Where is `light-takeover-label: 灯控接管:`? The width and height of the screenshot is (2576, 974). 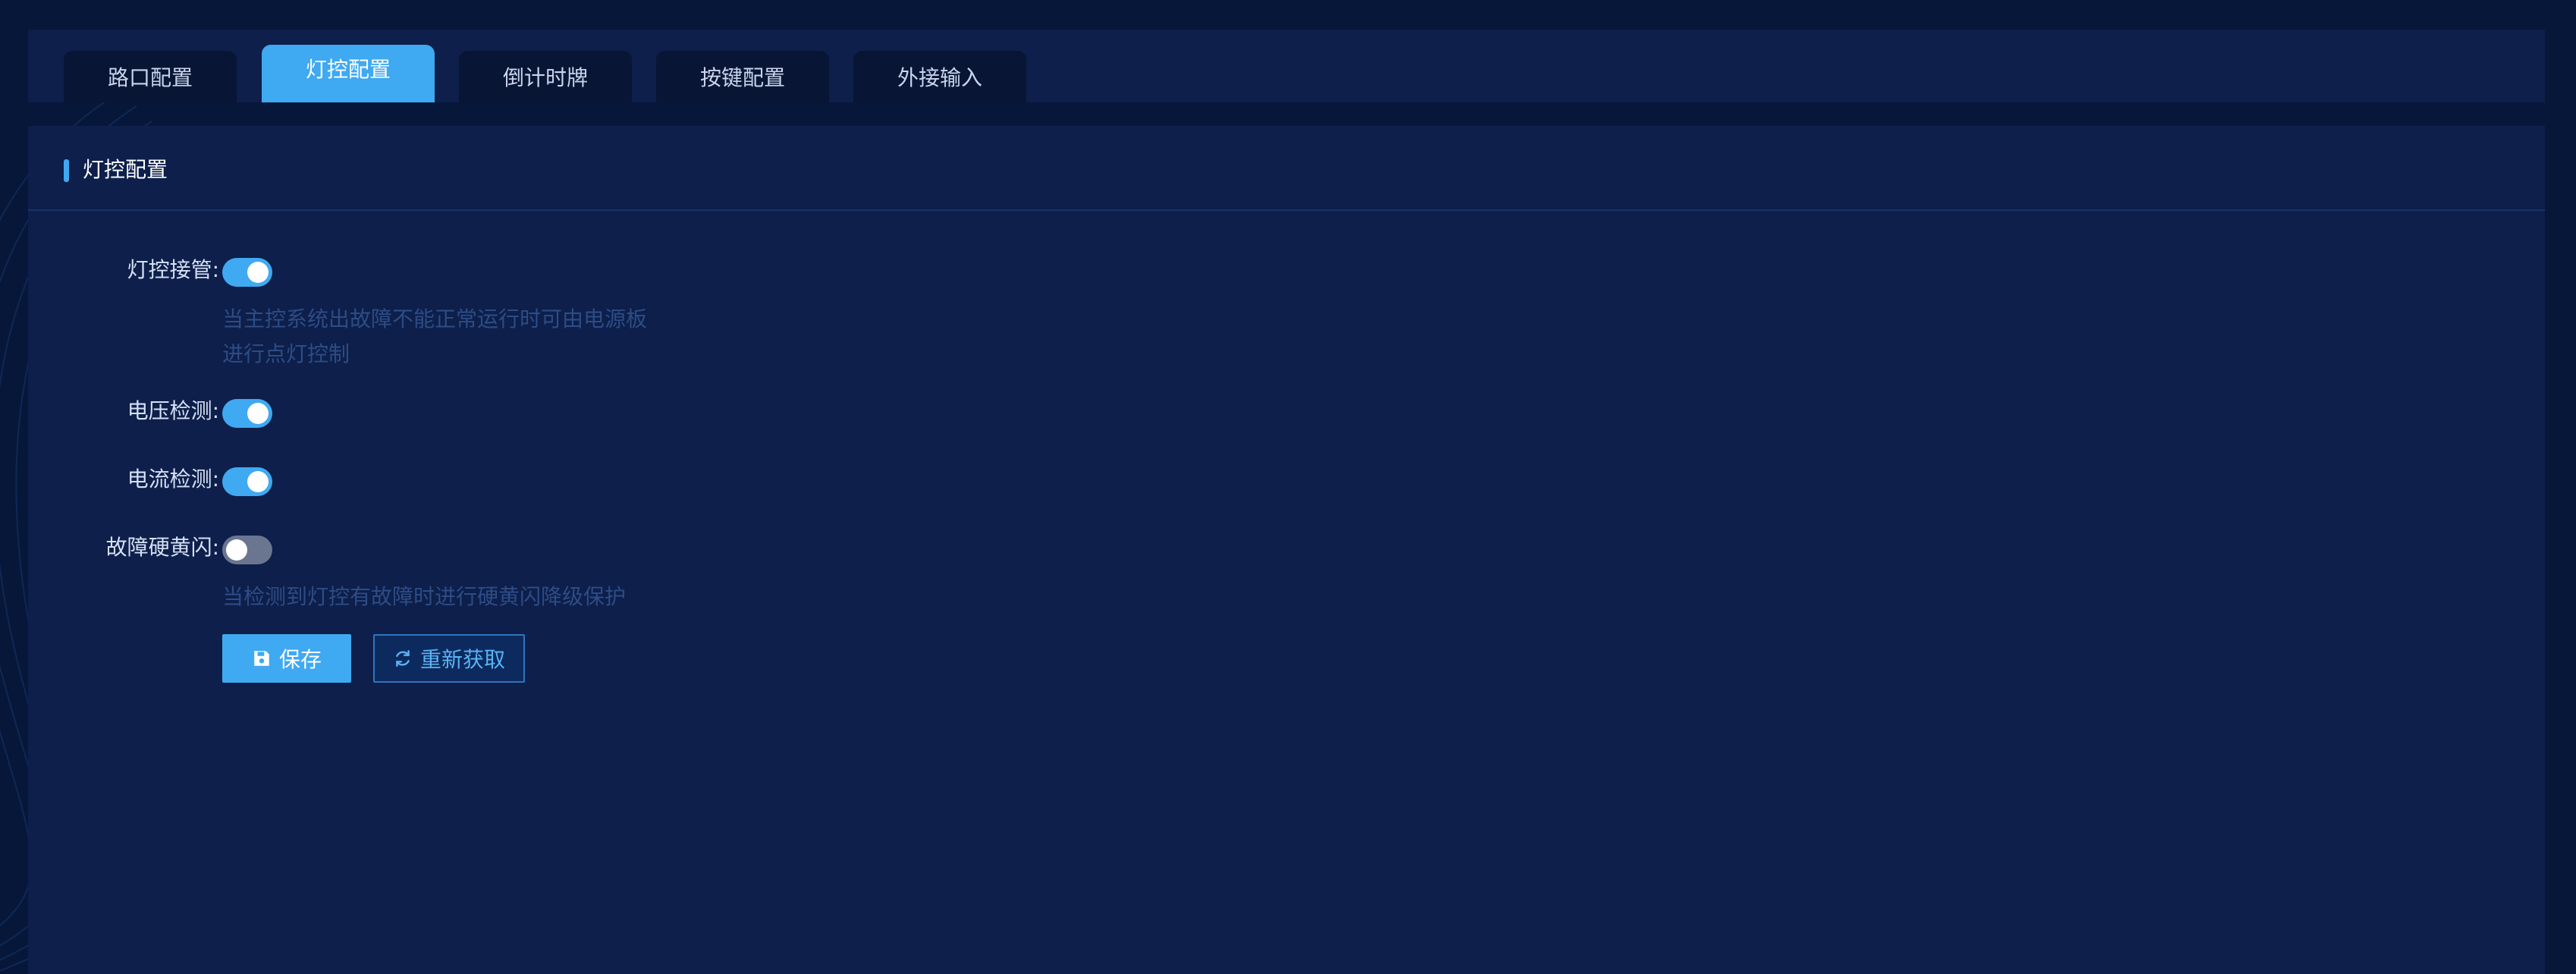
light-takeover-label: 灯控接管: is located at coordinates (173, 270).